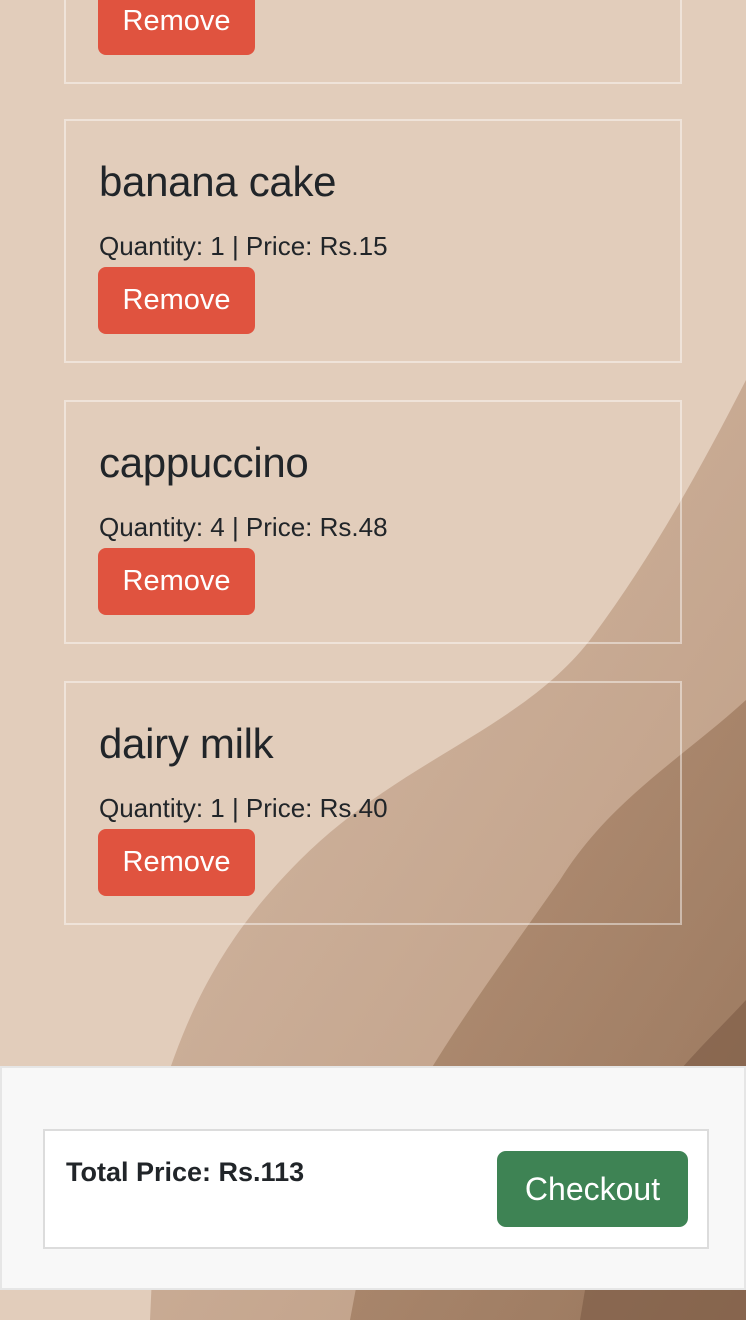 The width and height of the screenshot is (746, 1320). What do you see at coordinates (243, 808) in the screenshot?
I see `item-quantity-price: Quantity: 1 | Price: Rs.40` at bounding box center [243, 808].